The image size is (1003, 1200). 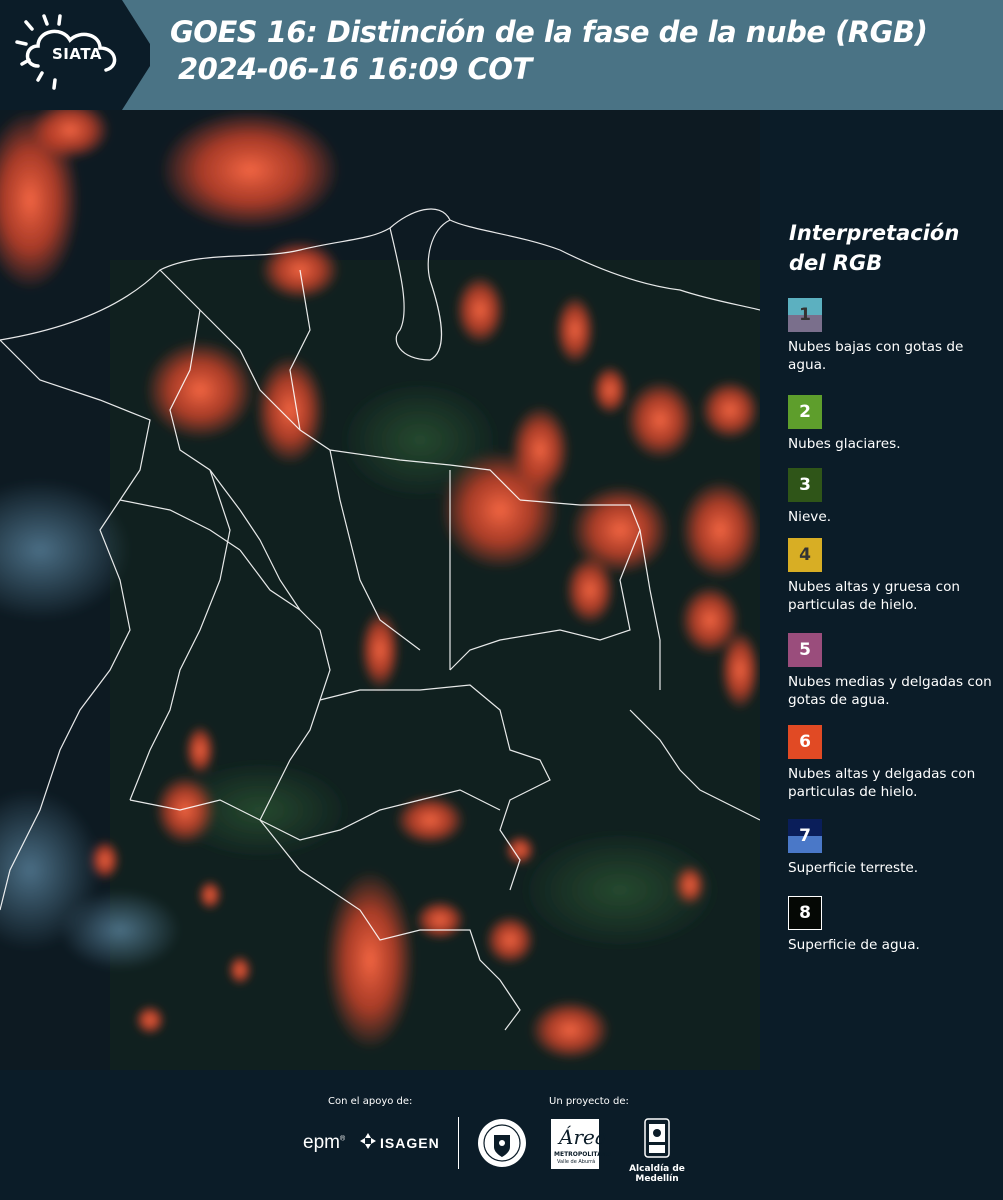 I want to click on epm-logo: epm®, so click(x=324, y=1143).